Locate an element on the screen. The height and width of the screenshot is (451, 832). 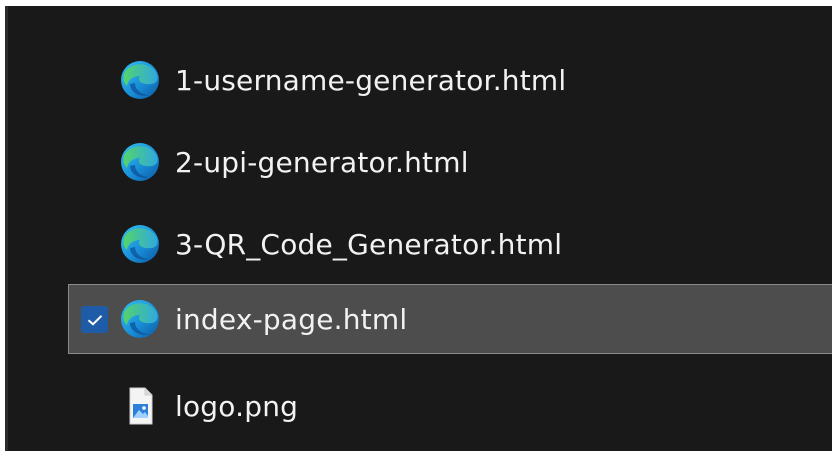
checkmark-icon is located at coordinates (94, 320).